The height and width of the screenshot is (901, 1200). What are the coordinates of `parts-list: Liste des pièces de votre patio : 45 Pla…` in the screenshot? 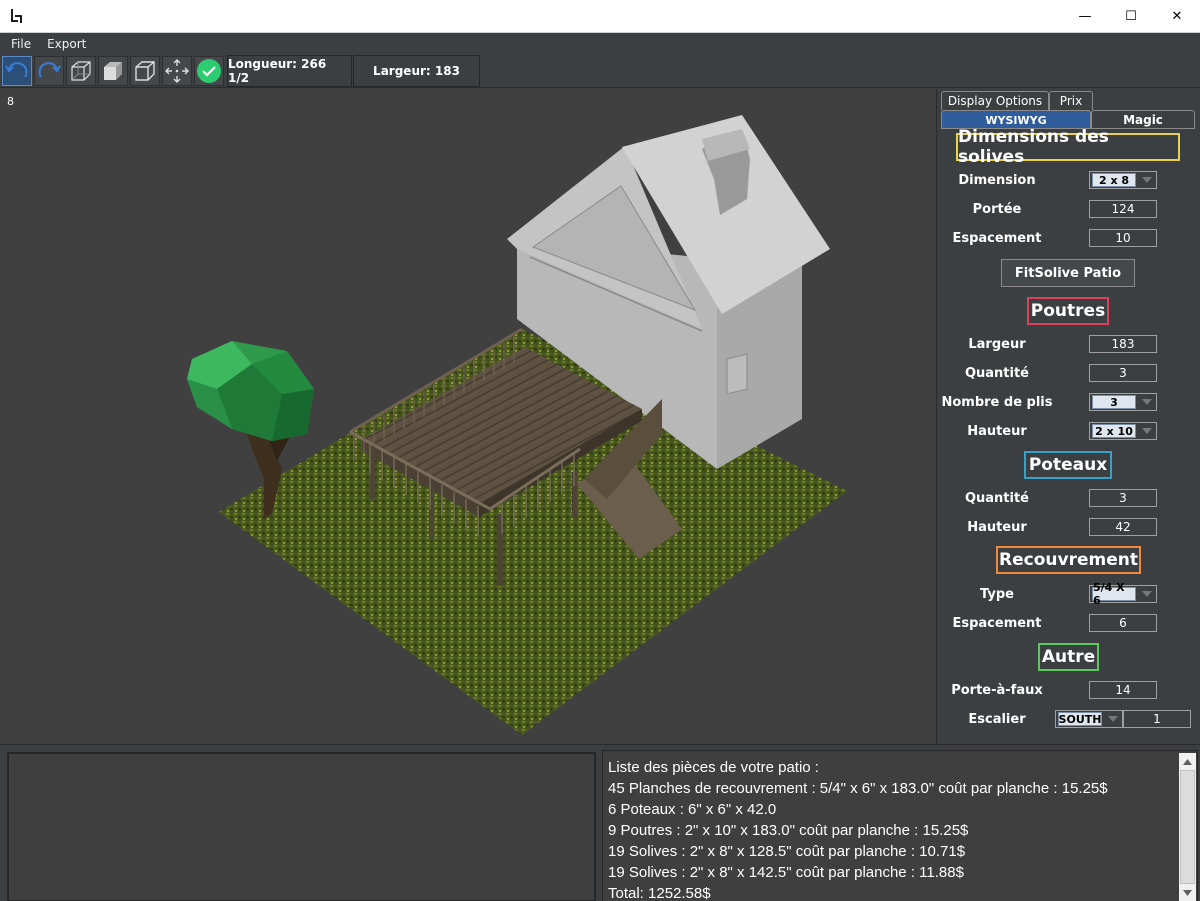 It's located at (890, 829).